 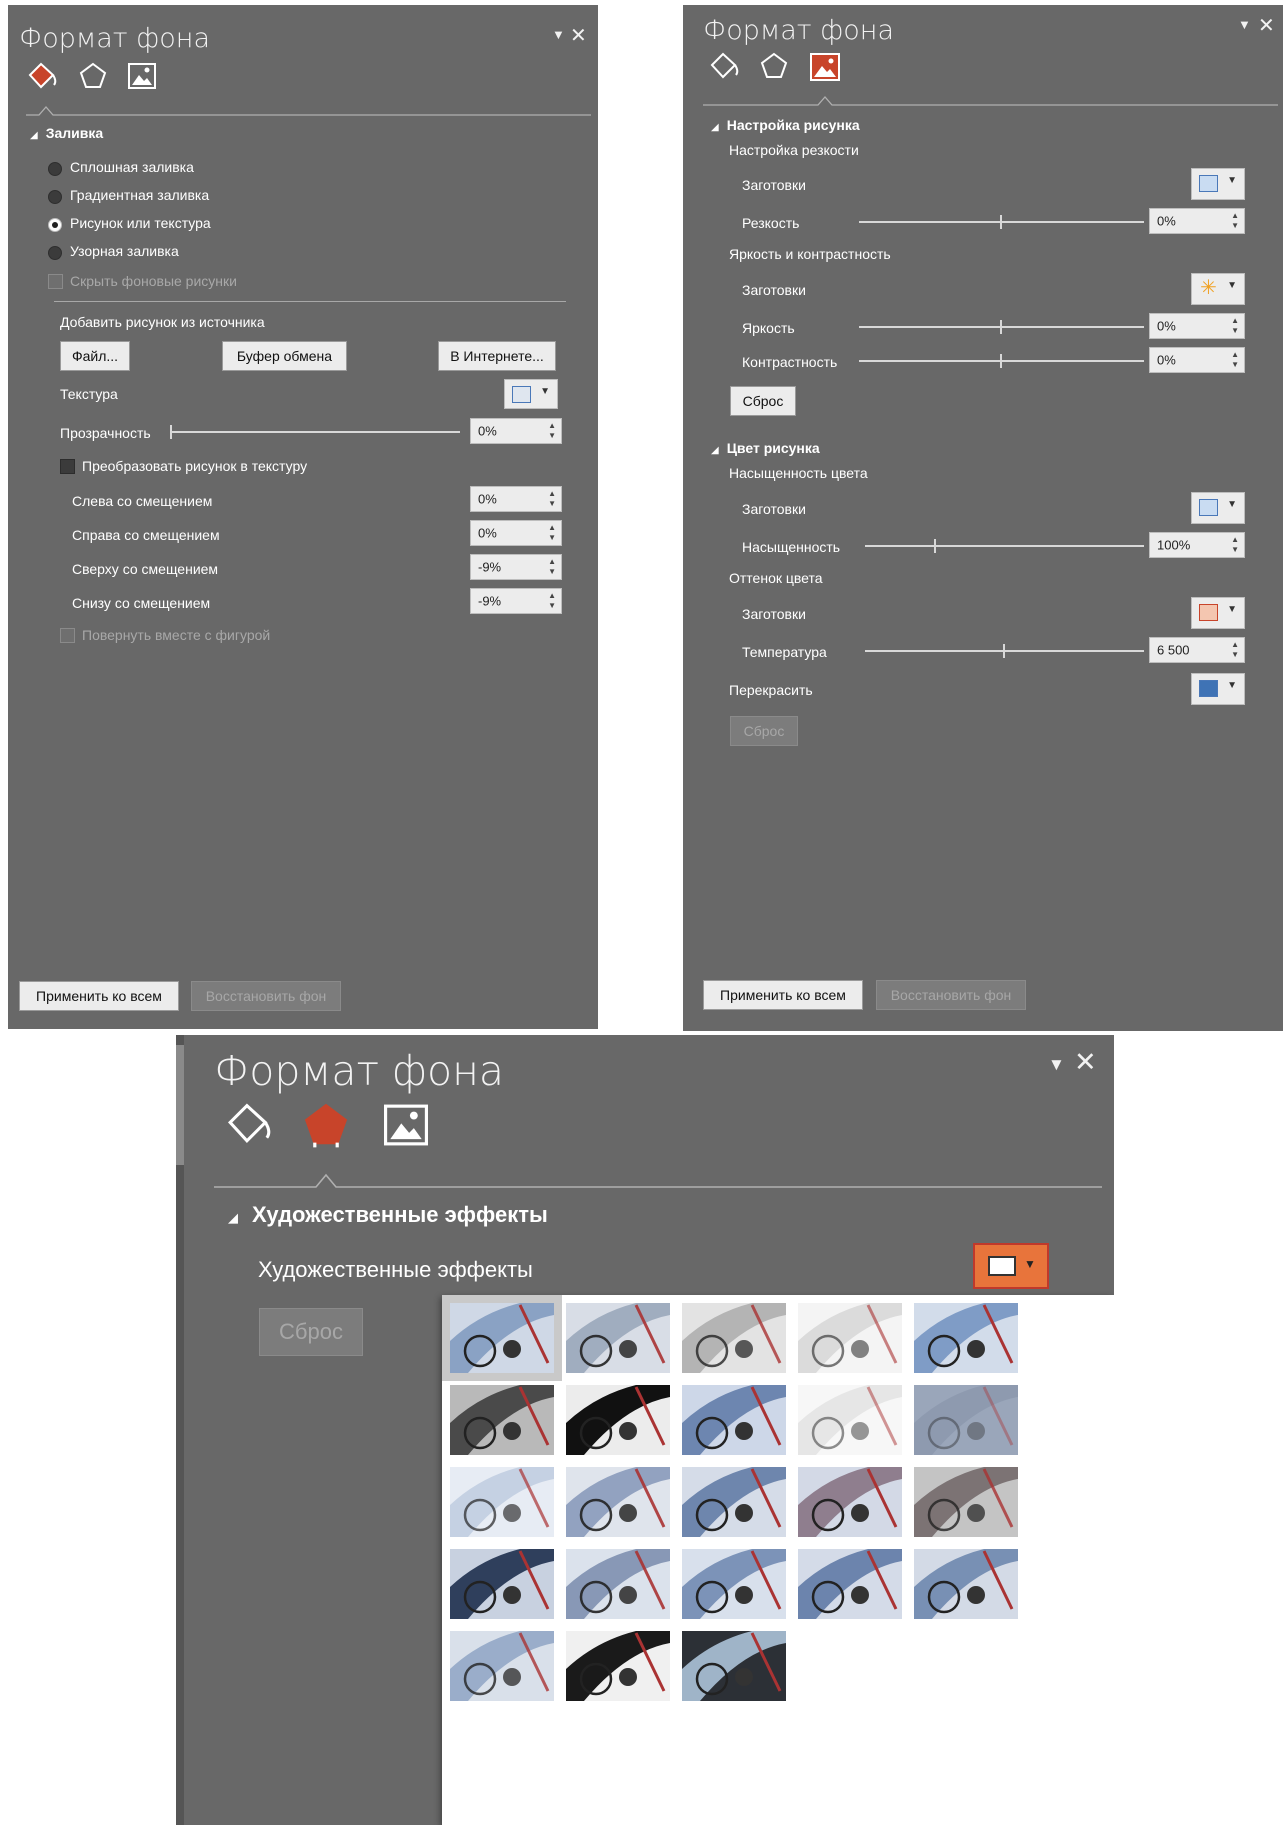 I want to click on offset-left-spinner: 0% ▲ ▼, so click(x=516, y=499).